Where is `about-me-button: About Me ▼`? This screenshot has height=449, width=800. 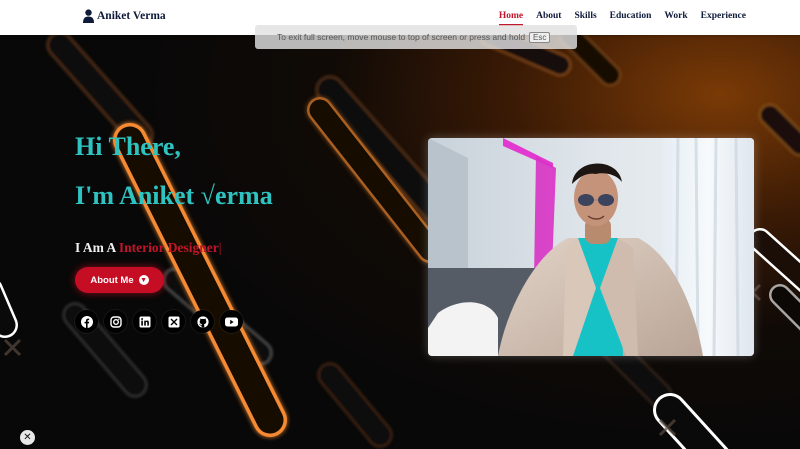 about-me-button: About Me ▼ is located at coordinates (119, 280).